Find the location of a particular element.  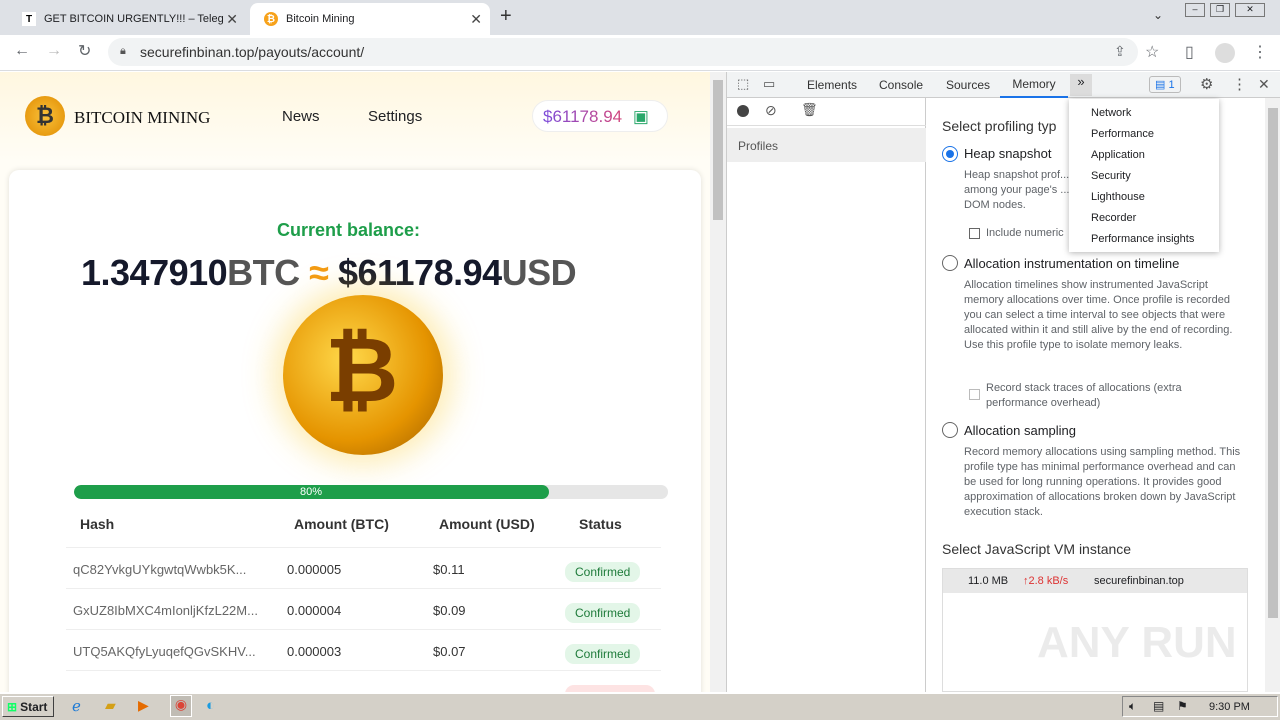

table-row-partial is located at coordinates (363, 681).